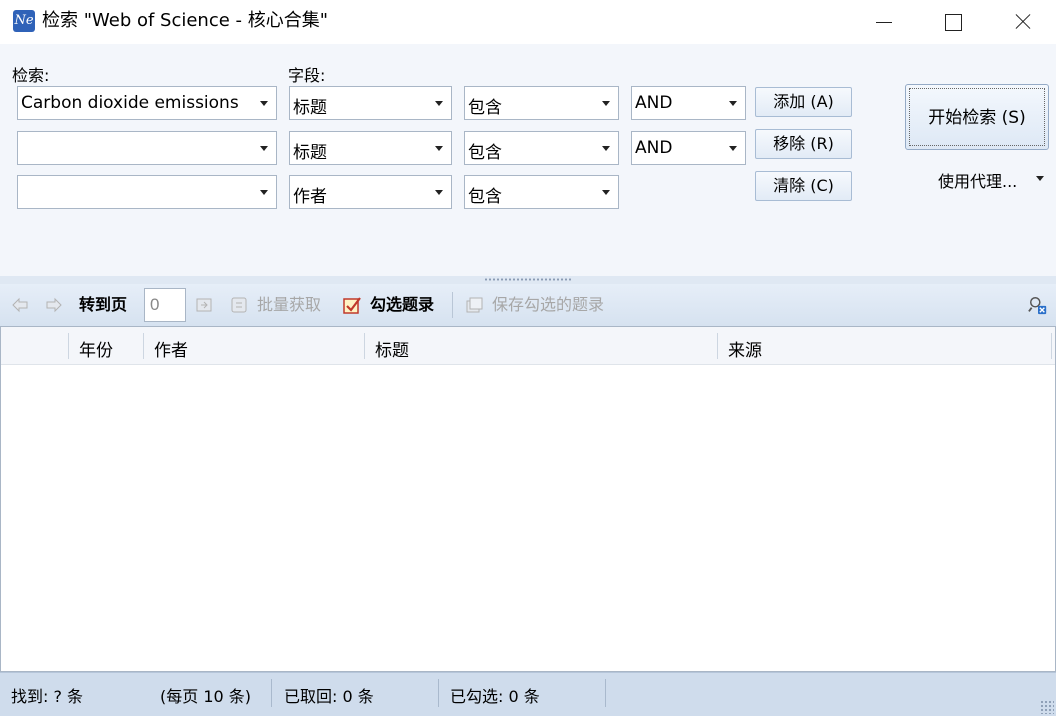 Image resolution: width=1056 pixels, height=716 pixels. Describe the element at coordinates (392, 348) in the screenshot. I see `column-title: 标题` at that location.